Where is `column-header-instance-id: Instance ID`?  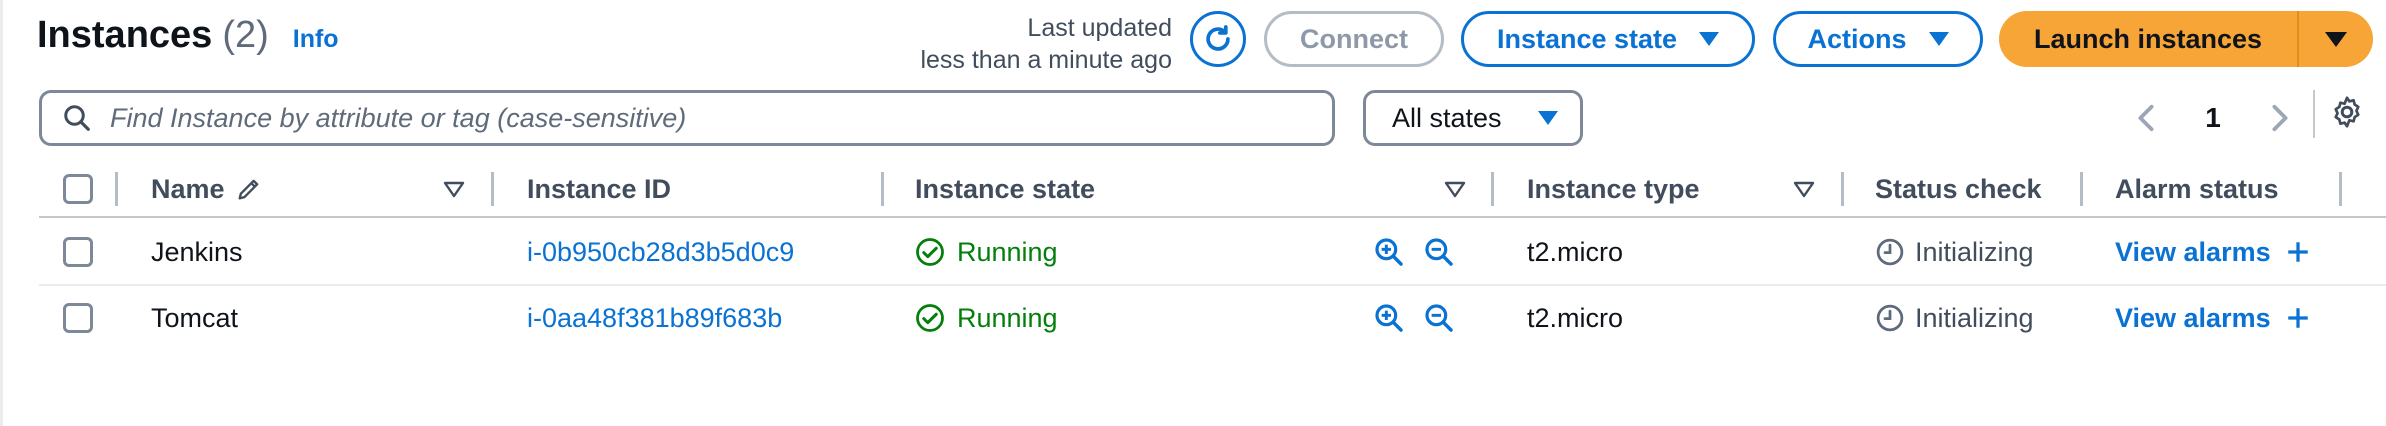
column-header-instance-id: Instance ID is located at coordinates (599, 189).